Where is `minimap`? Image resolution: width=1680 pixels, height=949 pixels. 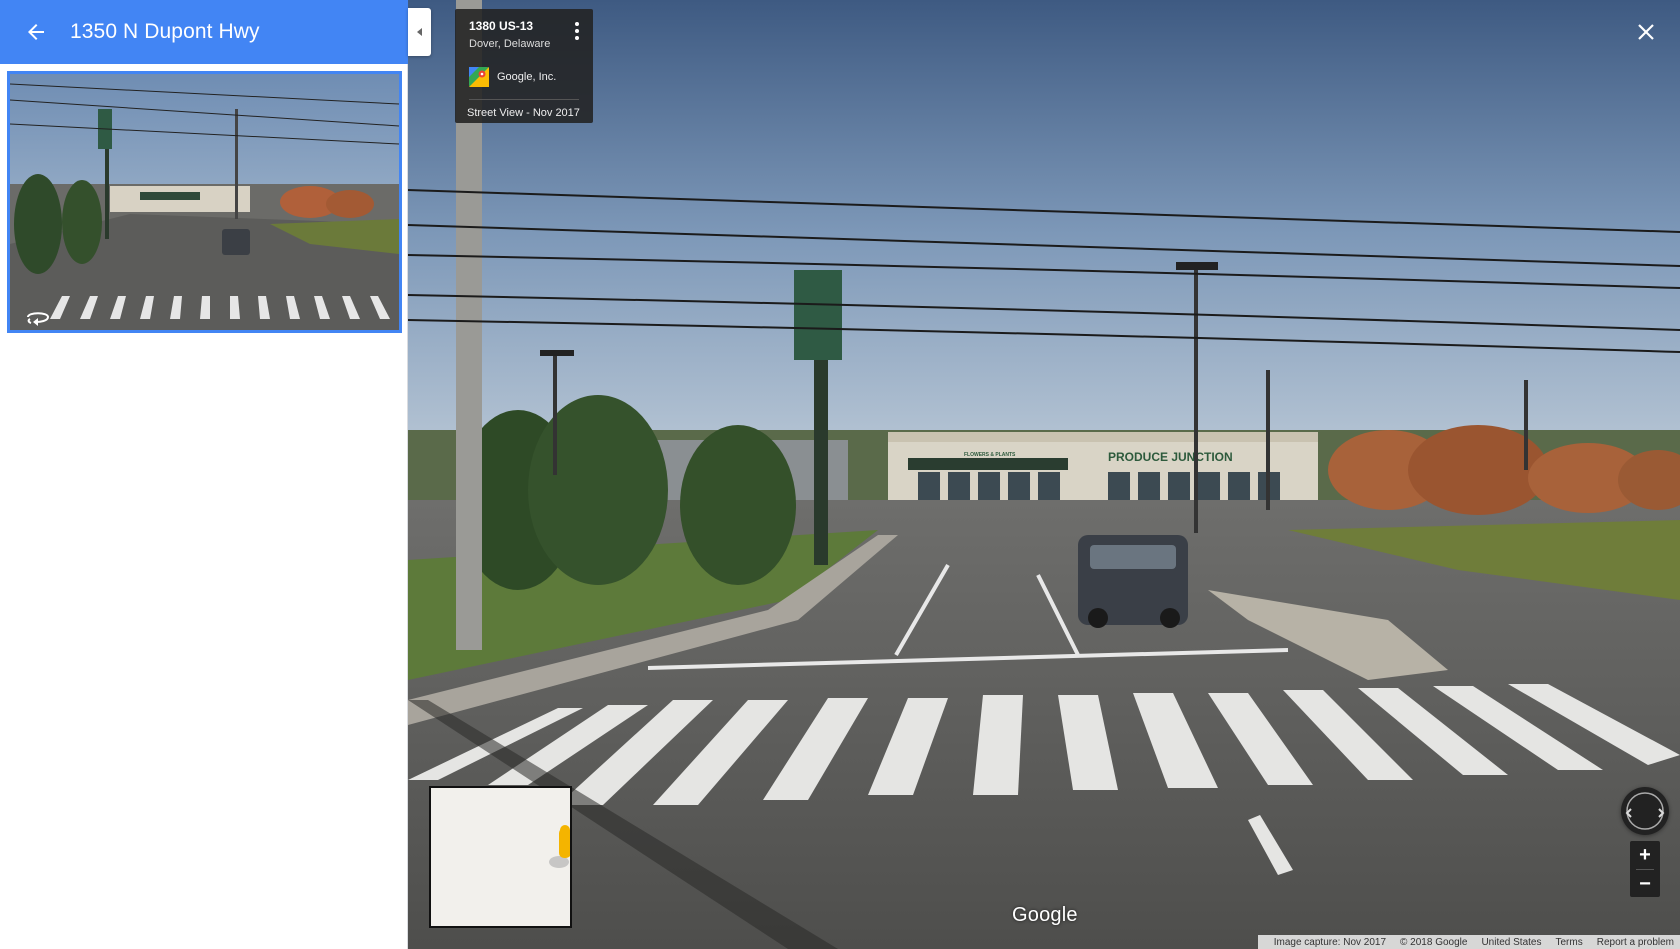 minimap is located at coordinates (500, 857).